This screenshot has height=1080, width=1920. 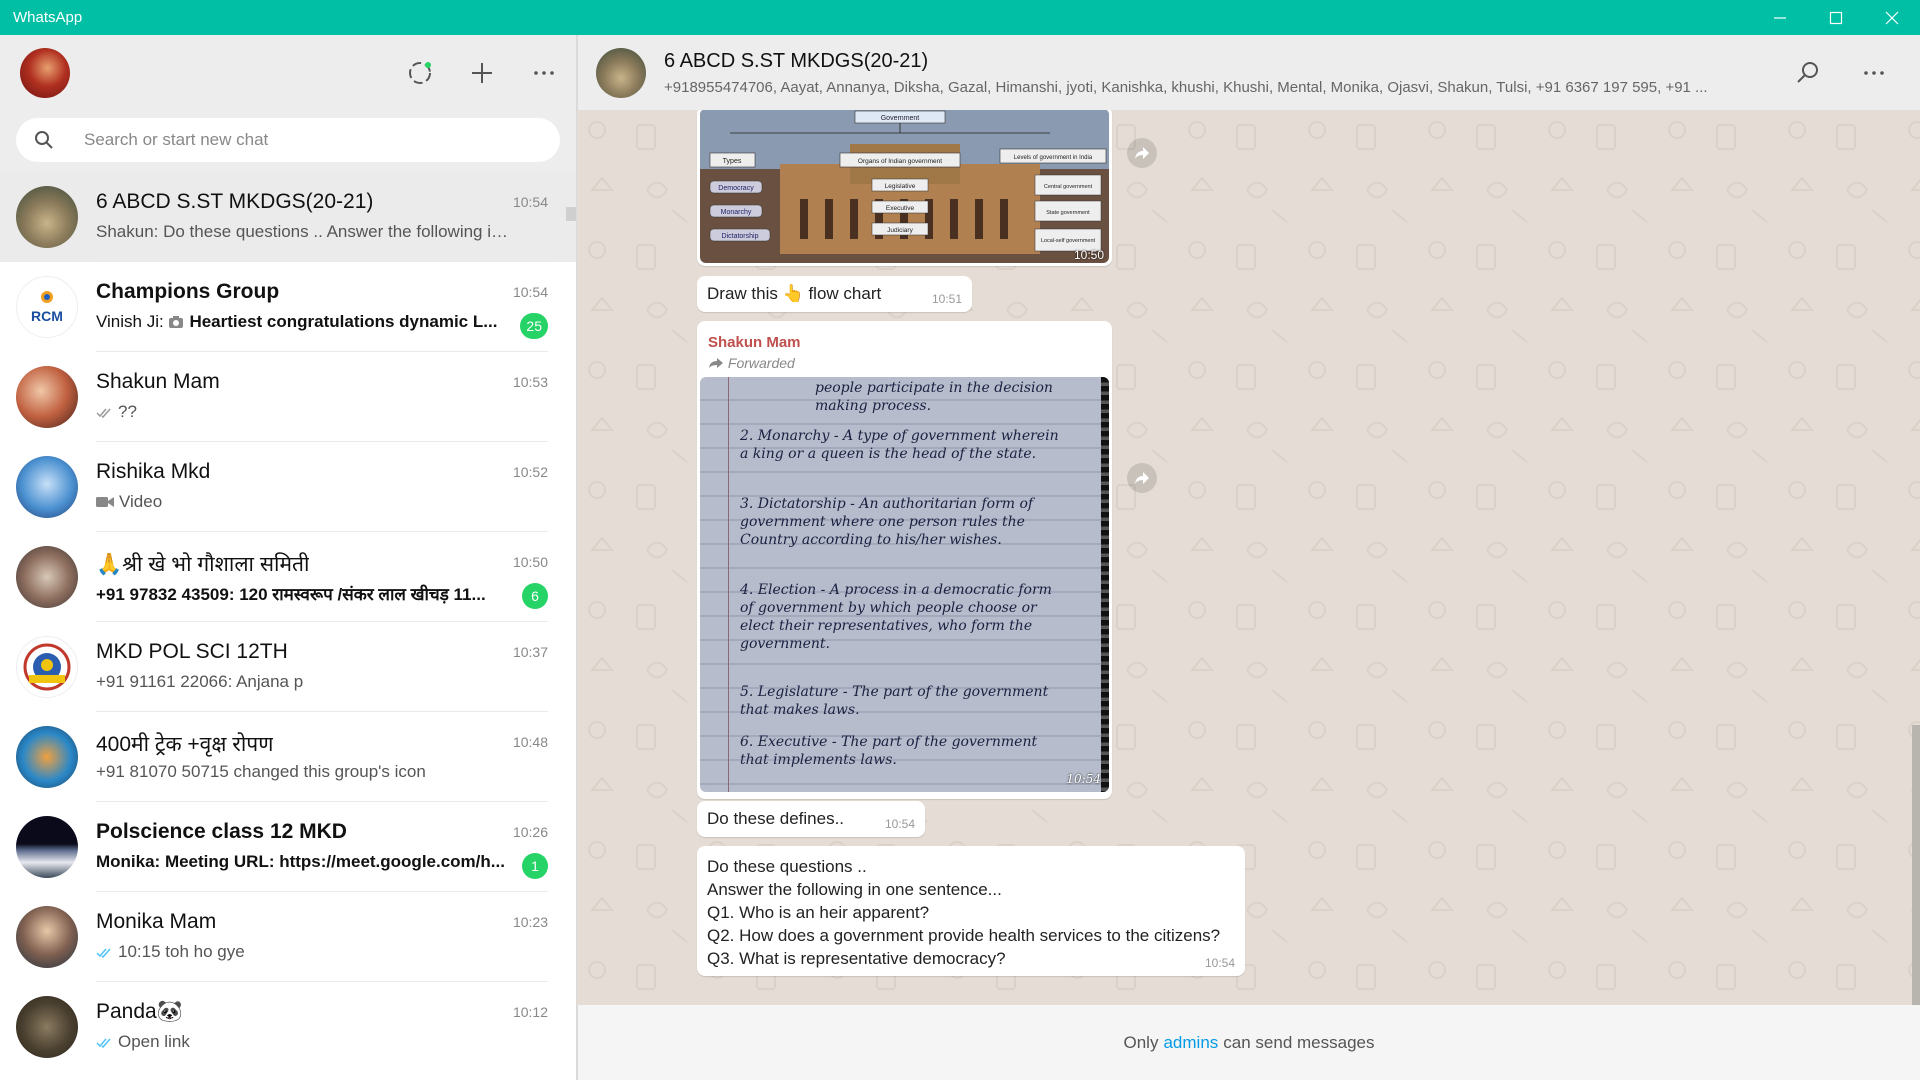 I want to click on forwarded-icon, so click(x=716, y=363).